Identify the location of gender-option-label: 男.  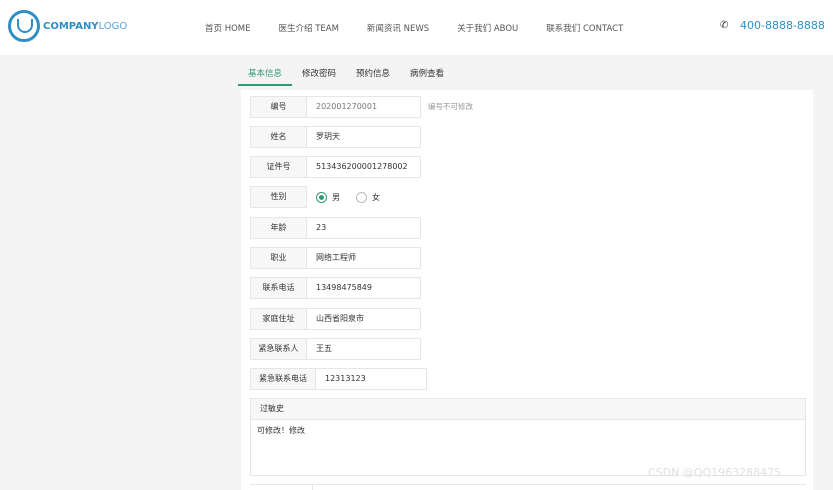
(336, 197).